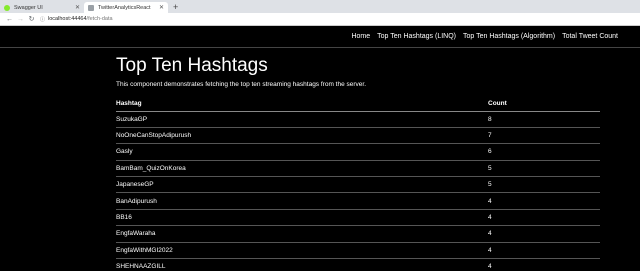 The image size is (640, 271). I want to click on table-row: EngfaWithMGI2022 4, so click(358, 251).